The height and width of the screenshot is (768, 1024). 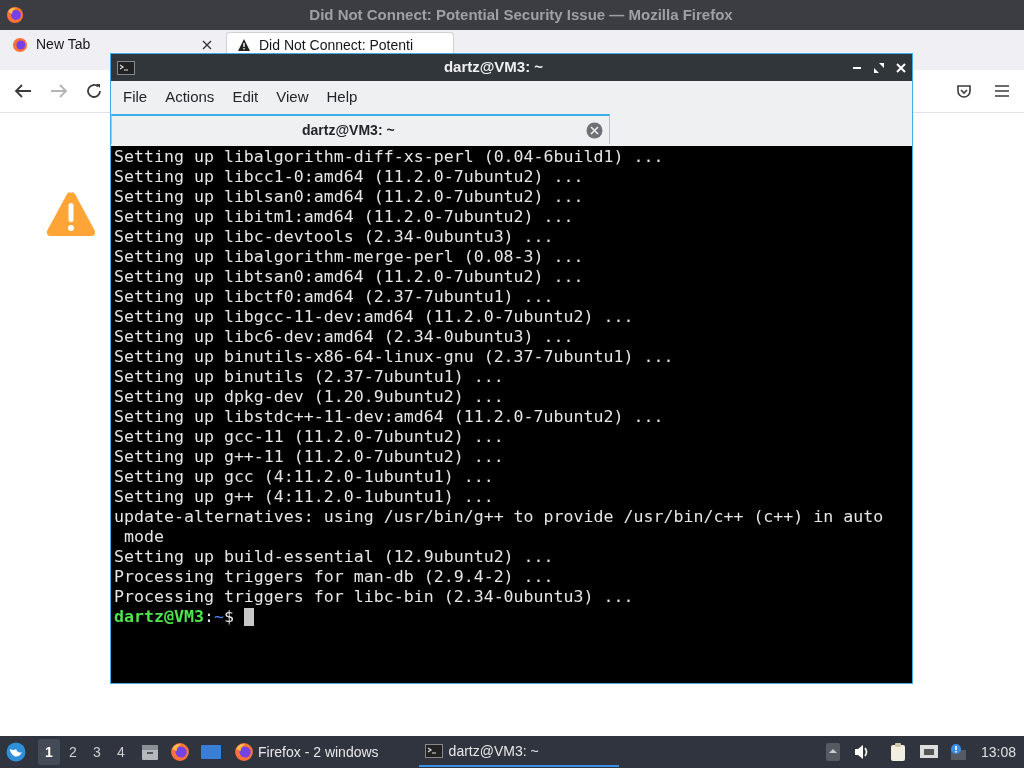 What do you see at coordinates (499, 517) in the screenshot?
I see `output-line: update-alternatives: using /usr/bin/g++ to provide /usr/bin/c++ (c++) in auto` at bounding box center [499, 517].